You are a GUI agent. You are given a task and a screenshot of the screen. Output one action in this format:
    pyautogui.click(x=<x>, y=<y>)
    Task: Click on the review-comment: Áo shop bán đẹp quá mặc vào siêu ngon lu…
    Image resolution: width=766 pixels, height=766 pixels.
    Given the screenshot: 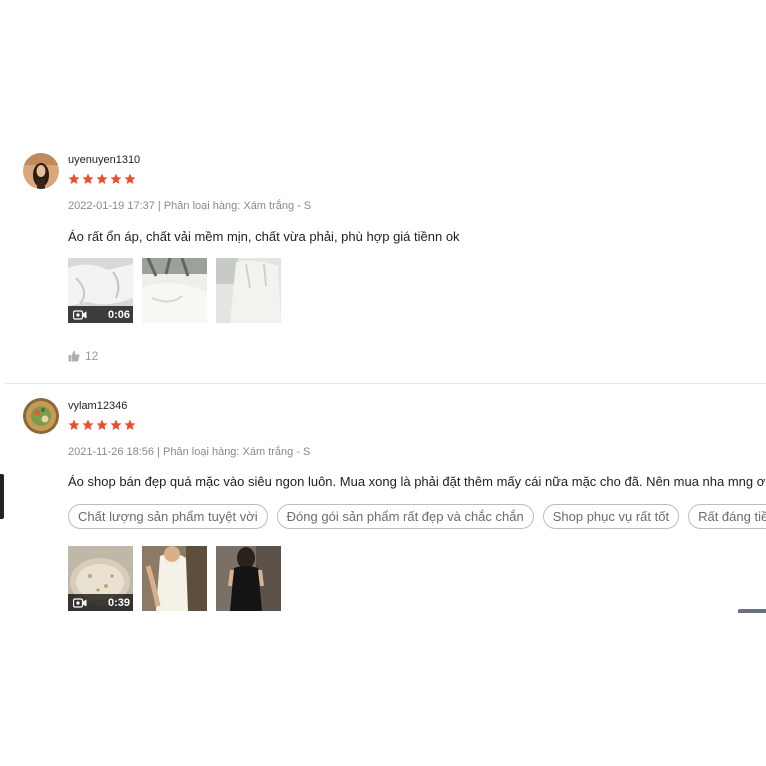 What is the action you would take?
    pyautogui.click(x=417, y=481)
    